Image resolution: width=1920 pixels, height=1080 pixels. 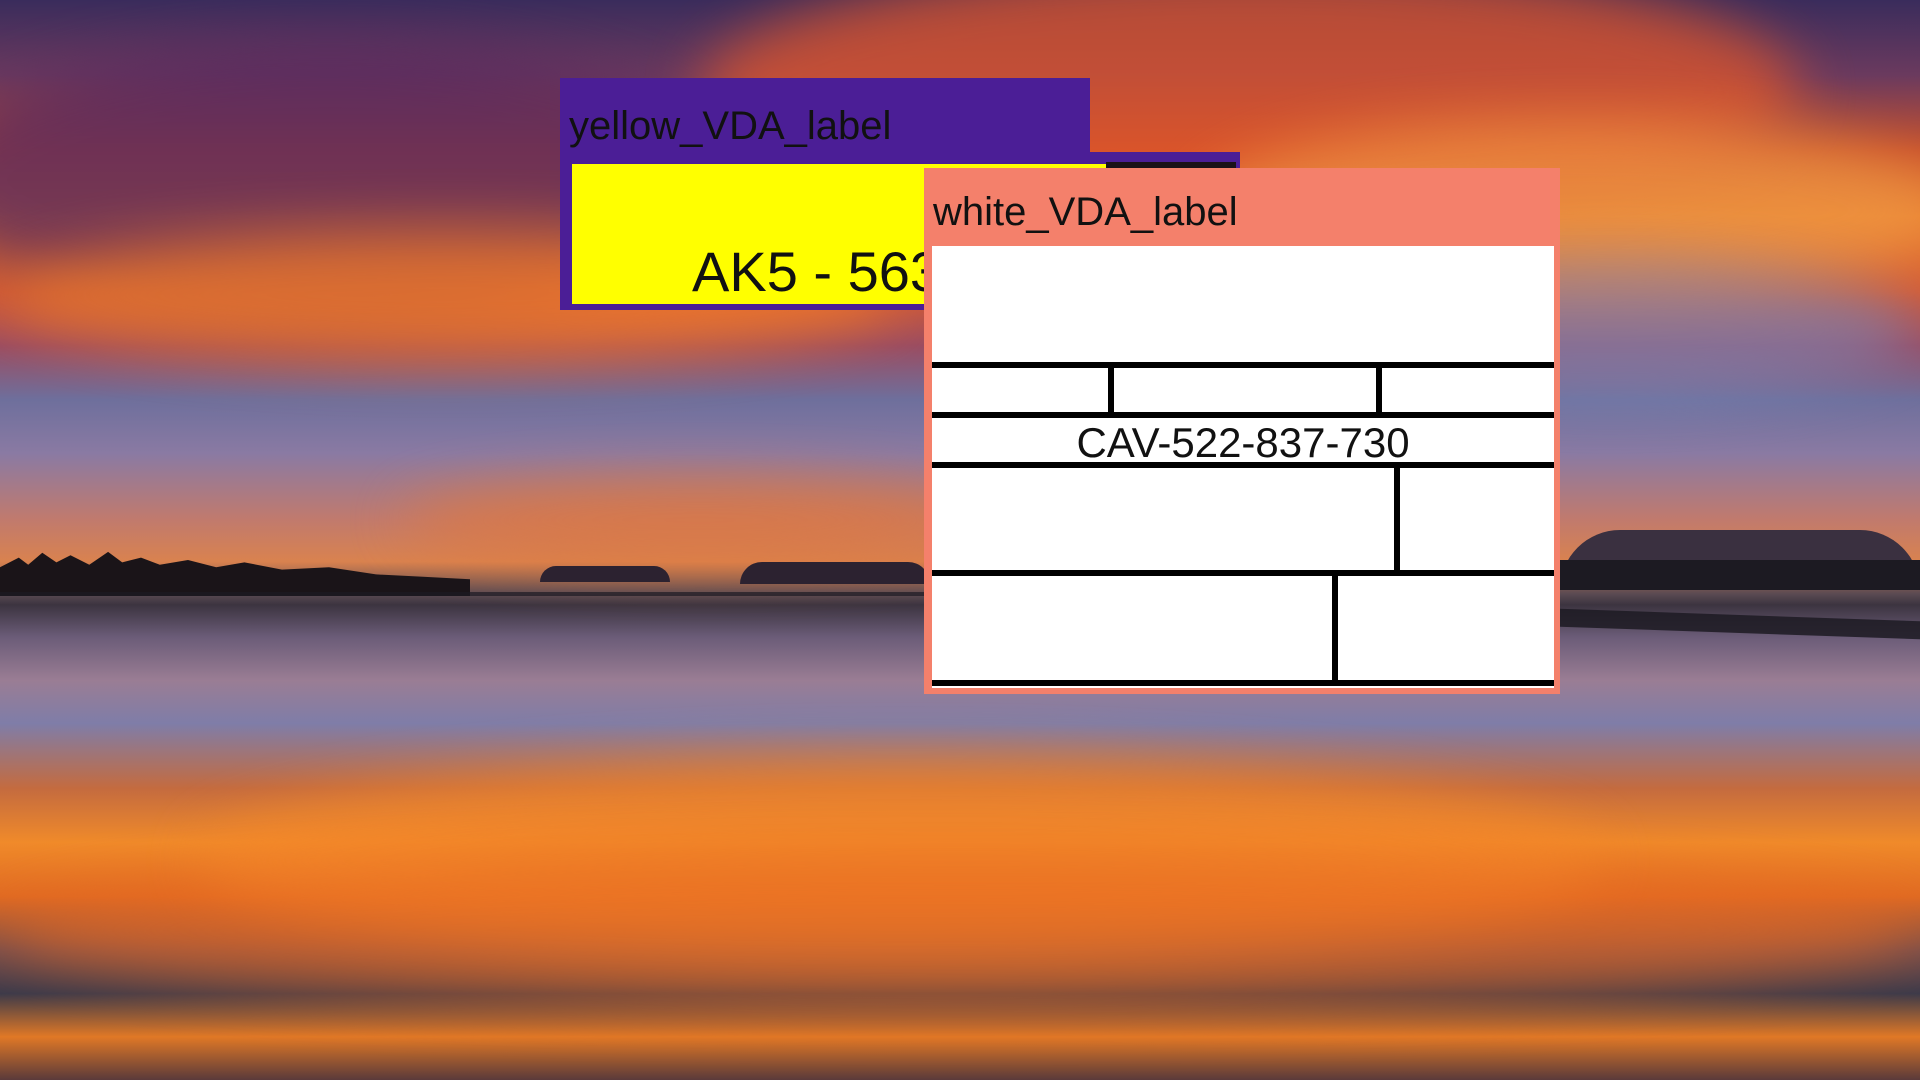 What do you see at coordinates (825, 116) in the screenshot?
I see `window-titlebar: yellow_VDA_label` at bounding box center [825, 116].